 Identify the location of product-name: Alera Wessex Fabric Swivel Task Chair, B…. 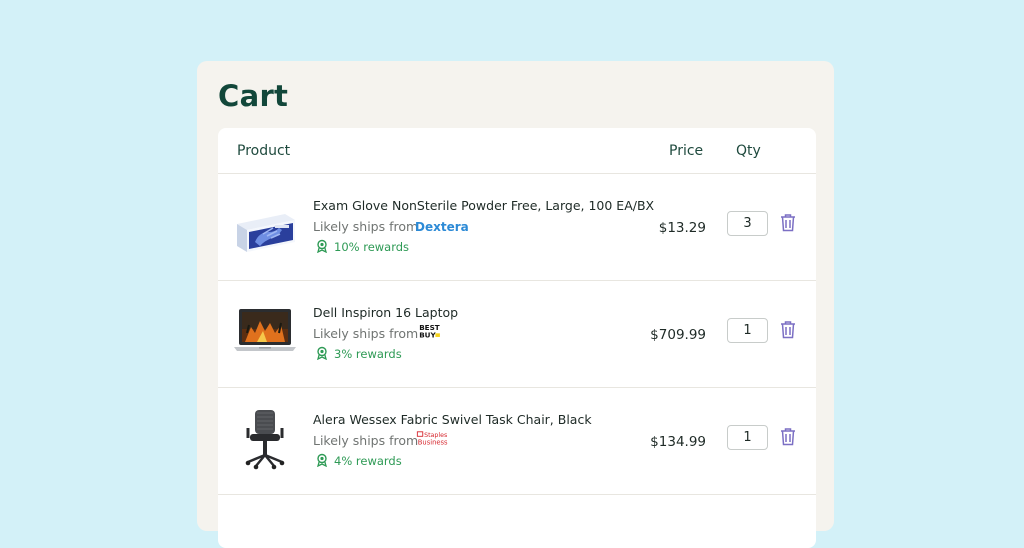
(452, 419).